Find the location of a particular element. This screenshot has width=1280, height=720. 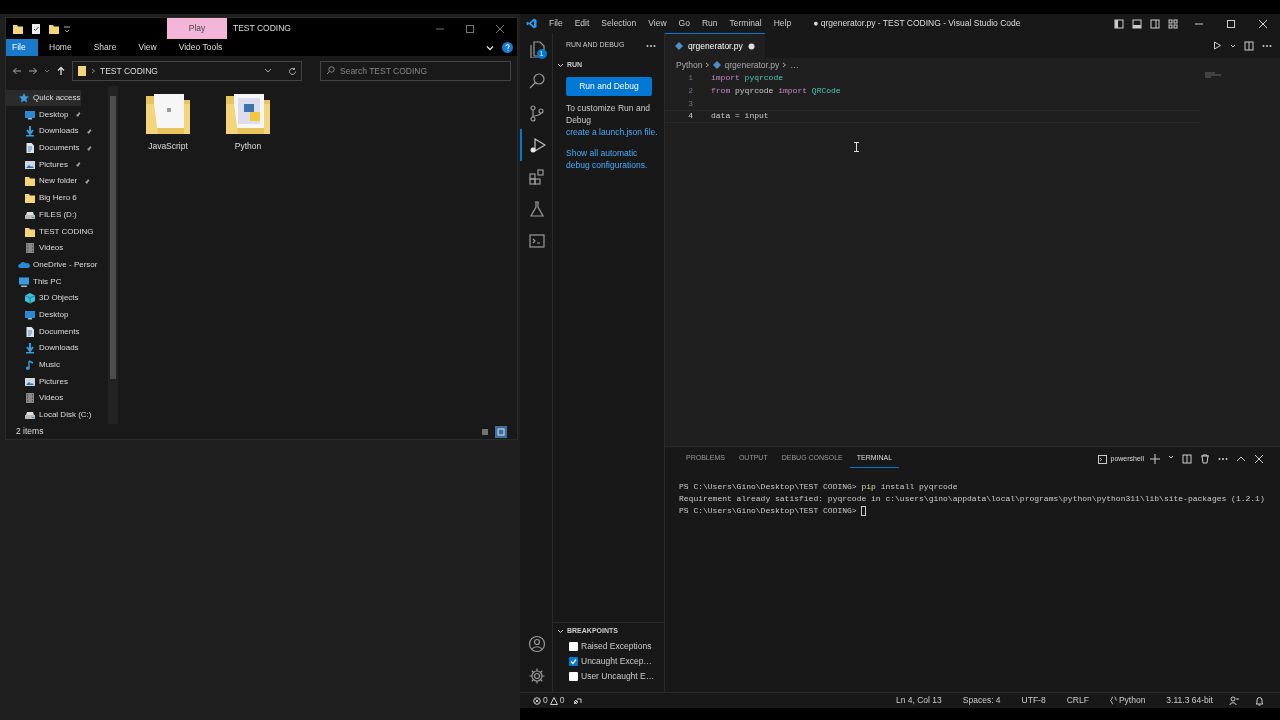

up-icon is located at coordinates (61, 71).